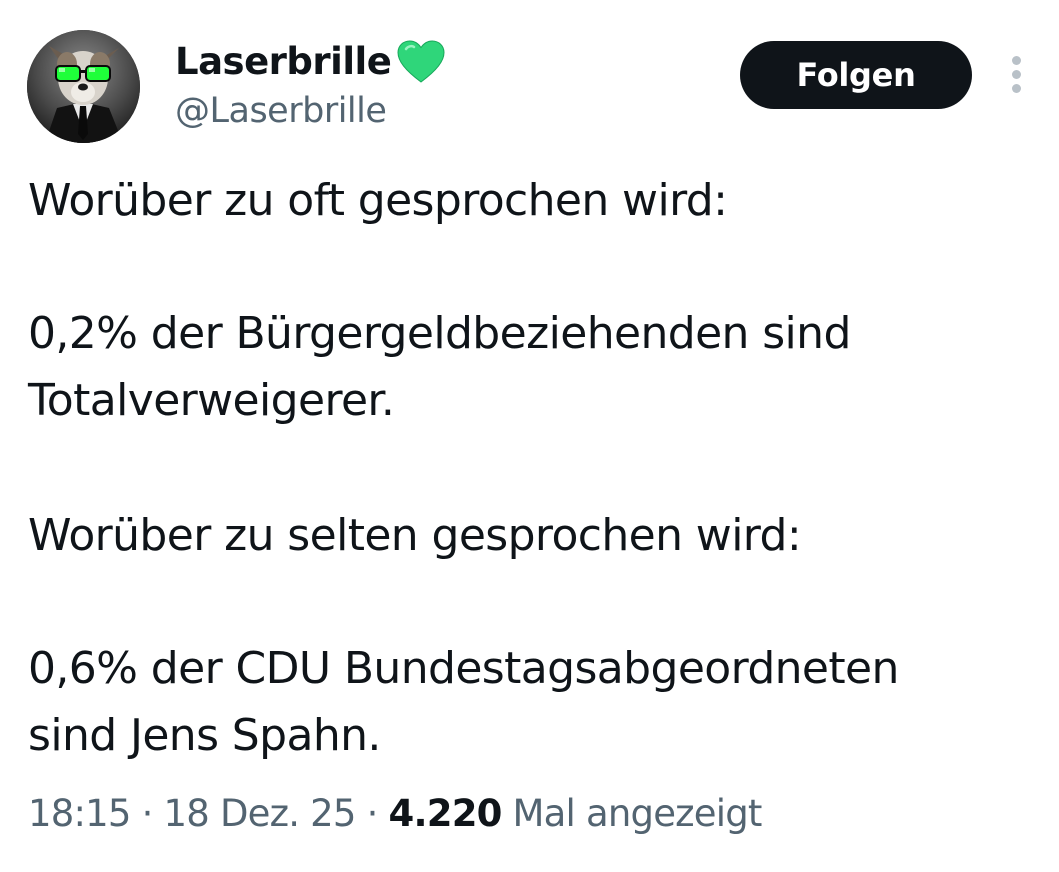  What do you see at coordinates (281, 111) in the screenshot?
I see `author-handle: @Laserbrille` at bounding box center [281, 111].